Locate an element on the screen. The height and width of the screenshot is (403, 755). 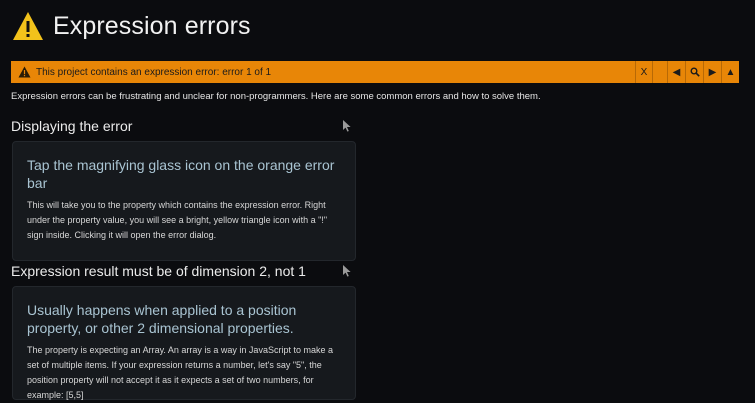
page-title: Expression errors is located at coordinates (152, 25).